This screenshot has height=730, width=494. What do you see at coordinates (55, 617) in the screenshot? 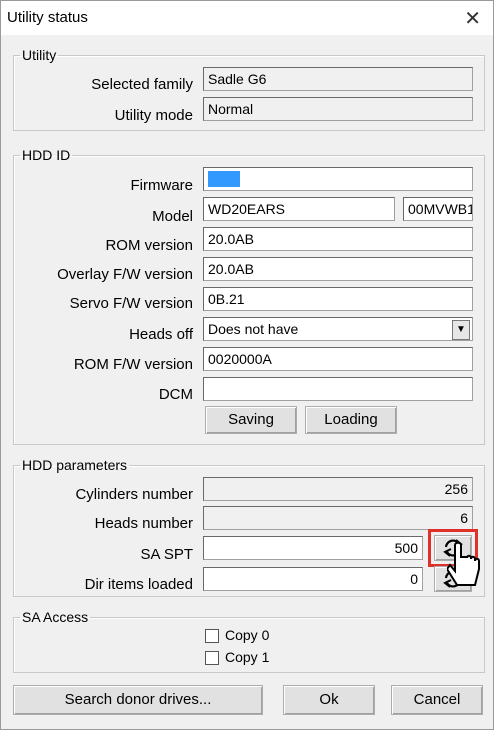
I see `sa-access-legend: SA Access` at bounding box center [55, 617].